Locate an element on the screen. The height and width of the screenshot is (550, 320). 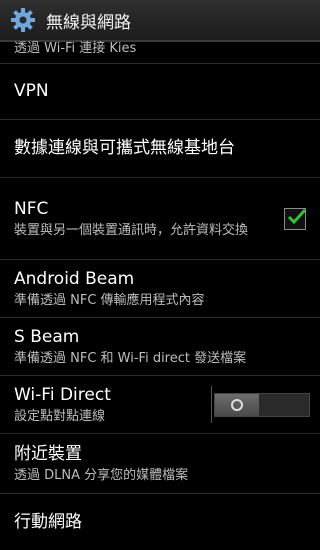
list-item-mobile-networks: 行動網路 is located at coordinates (160, 522).